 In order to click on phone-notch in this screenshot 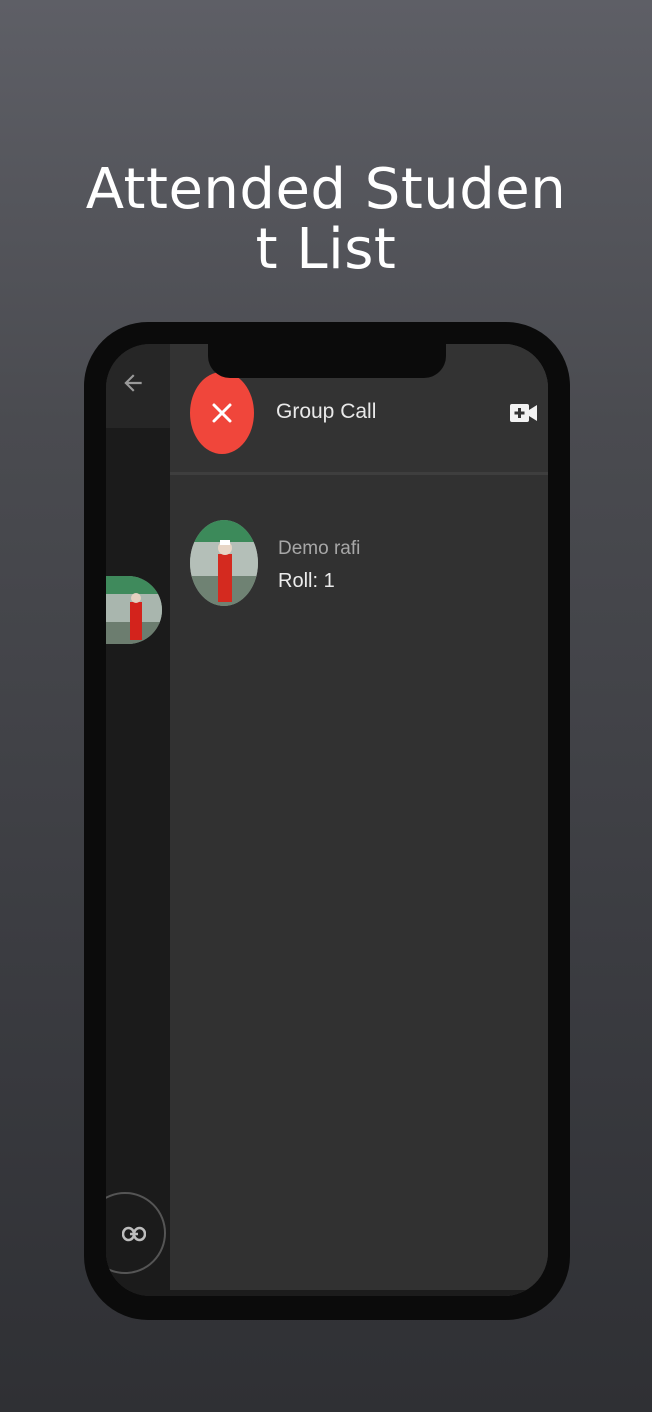, I will do `click(327, 361)`.